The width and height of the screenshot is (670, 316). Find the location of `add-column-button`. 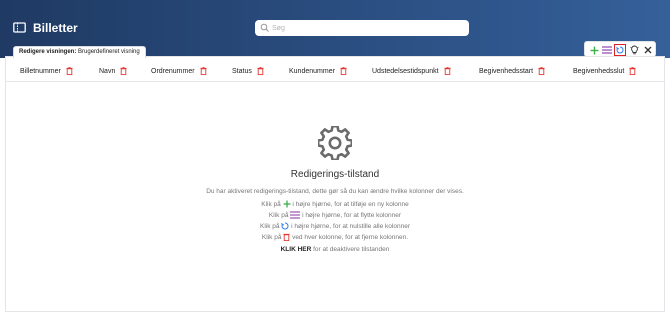

add-column-button is located at coordinates (594, 50).